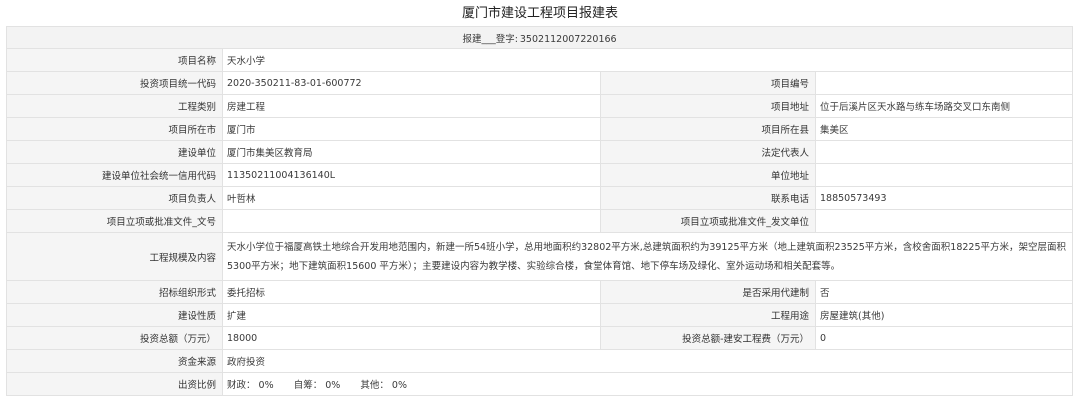  Describe the element at coordinates (708, 292) in the screenshot. I see `field-label: 是否采用代建制` at that location.